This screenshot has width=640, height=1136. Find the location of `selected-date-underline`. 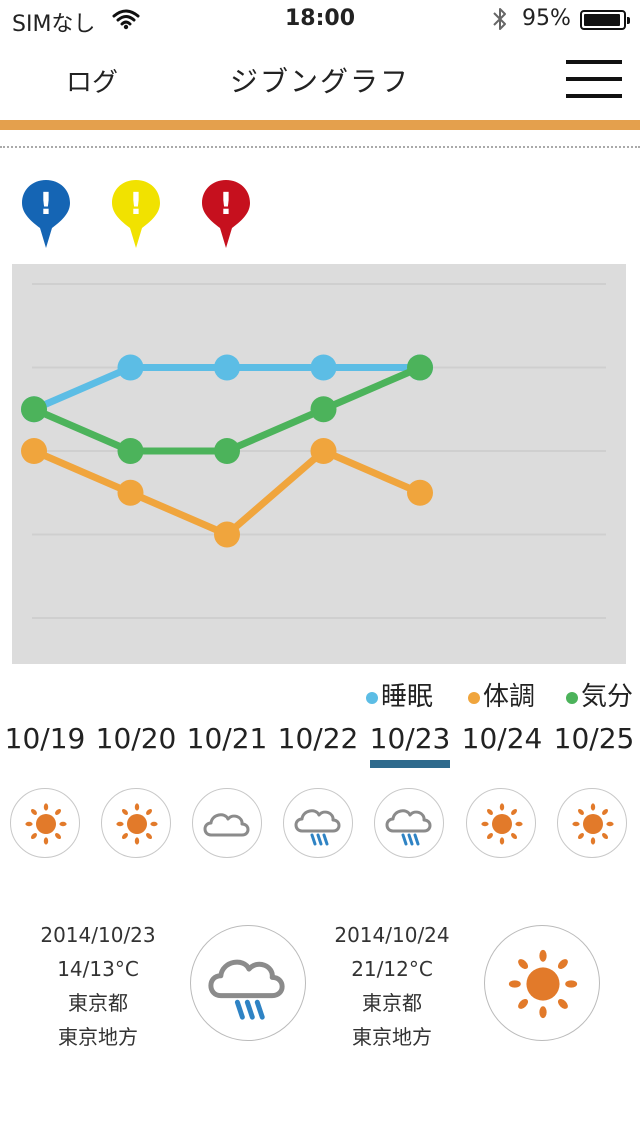

selected-date-underline is located at coordinates (410, 764).